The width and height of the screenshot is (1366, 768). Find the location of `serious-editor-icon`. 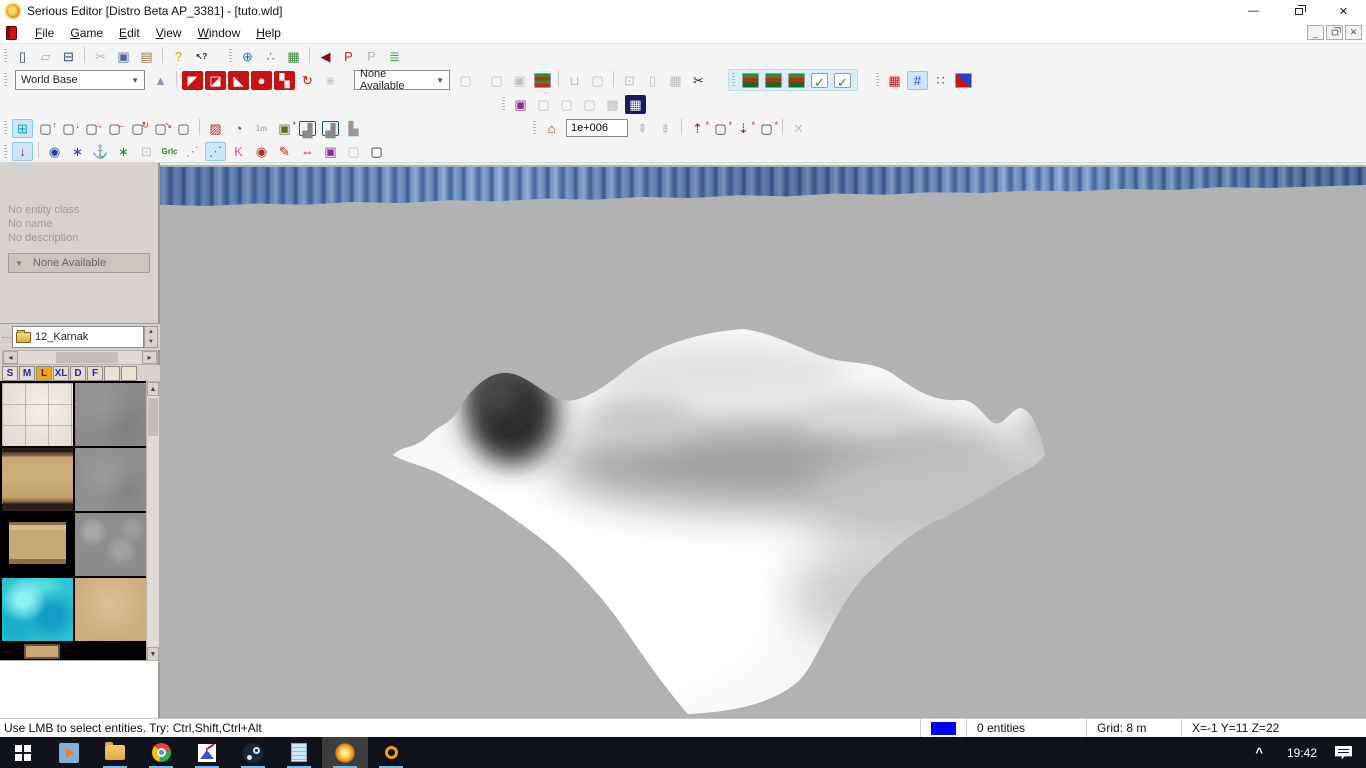

serious-editor-icon is located at coordinates (345, 752).